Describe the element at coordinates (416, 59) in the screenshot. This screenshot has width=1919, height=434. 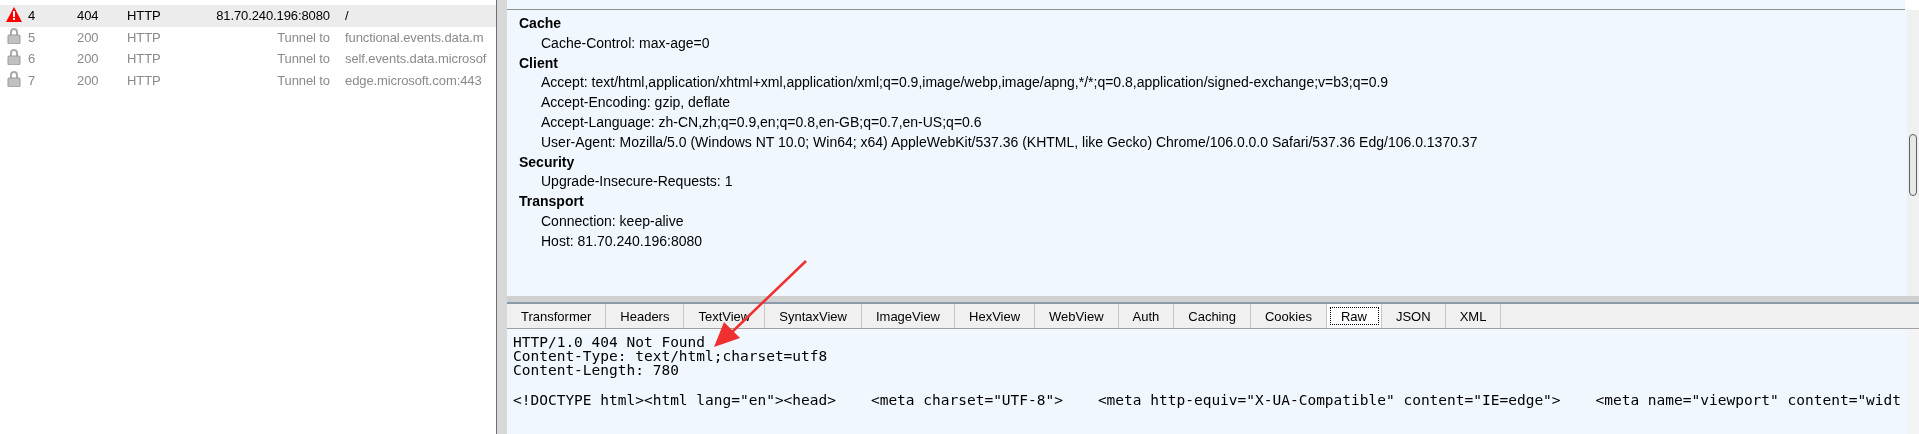
I see `url: self.events.data.microsof` at that location.